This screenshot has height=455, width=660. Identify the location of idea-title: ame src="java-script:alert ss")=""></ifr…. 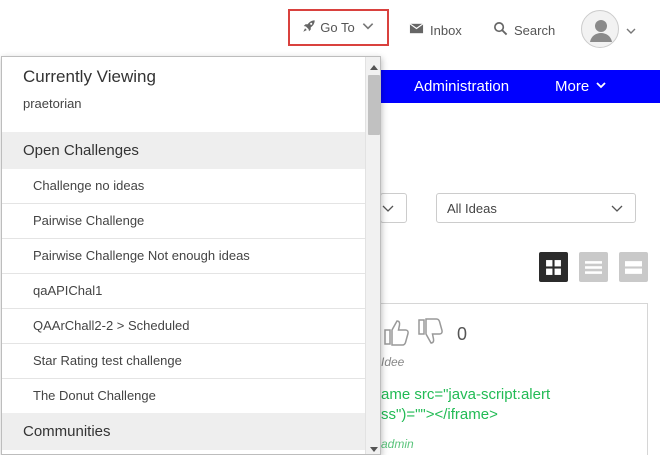
(511, 405).